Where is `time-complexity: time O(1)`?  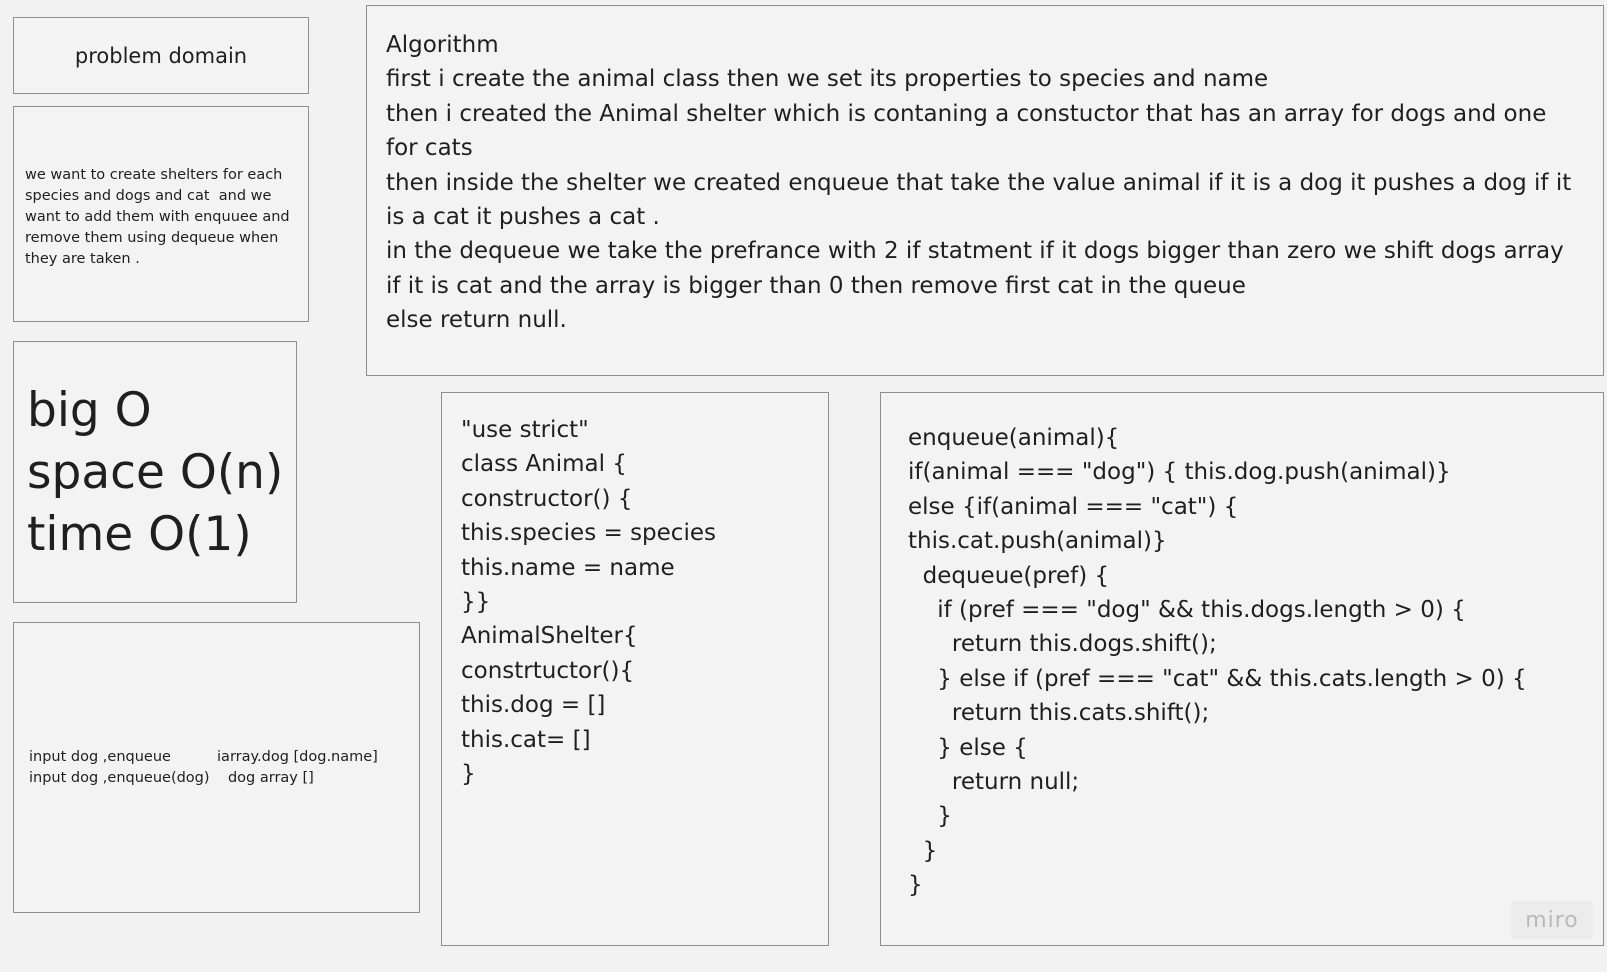 time-complexity: time O(1) is located at coordinates (139, 534).